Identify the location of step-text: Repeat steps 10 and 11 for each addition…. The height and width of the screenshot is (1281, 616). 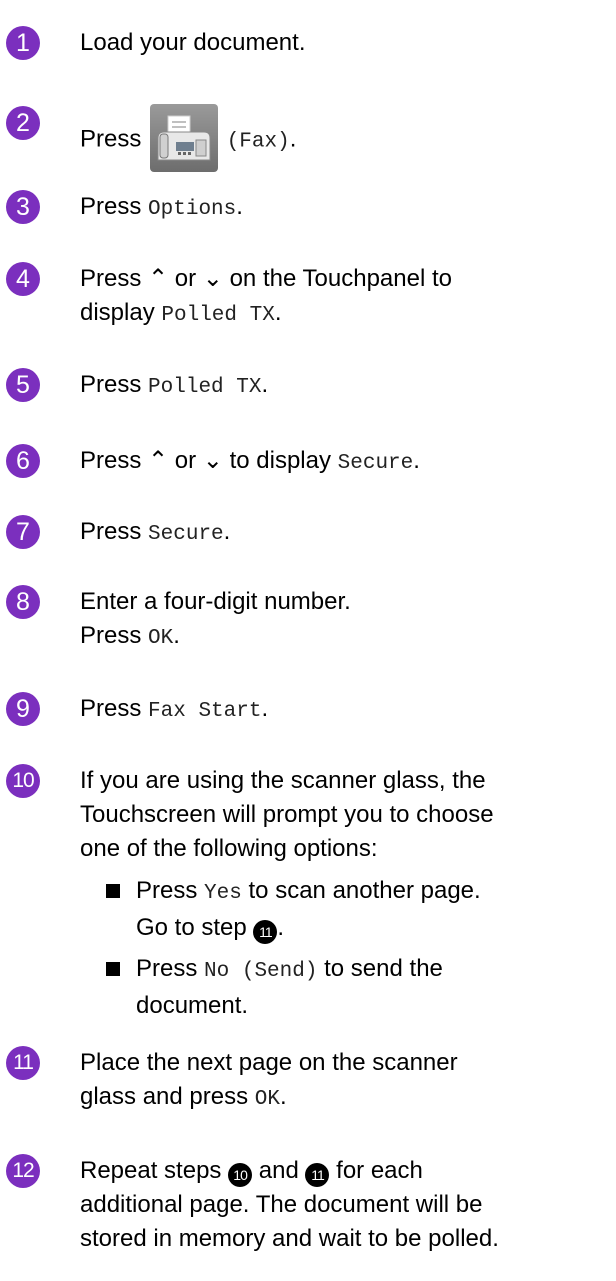
(346, 1205).